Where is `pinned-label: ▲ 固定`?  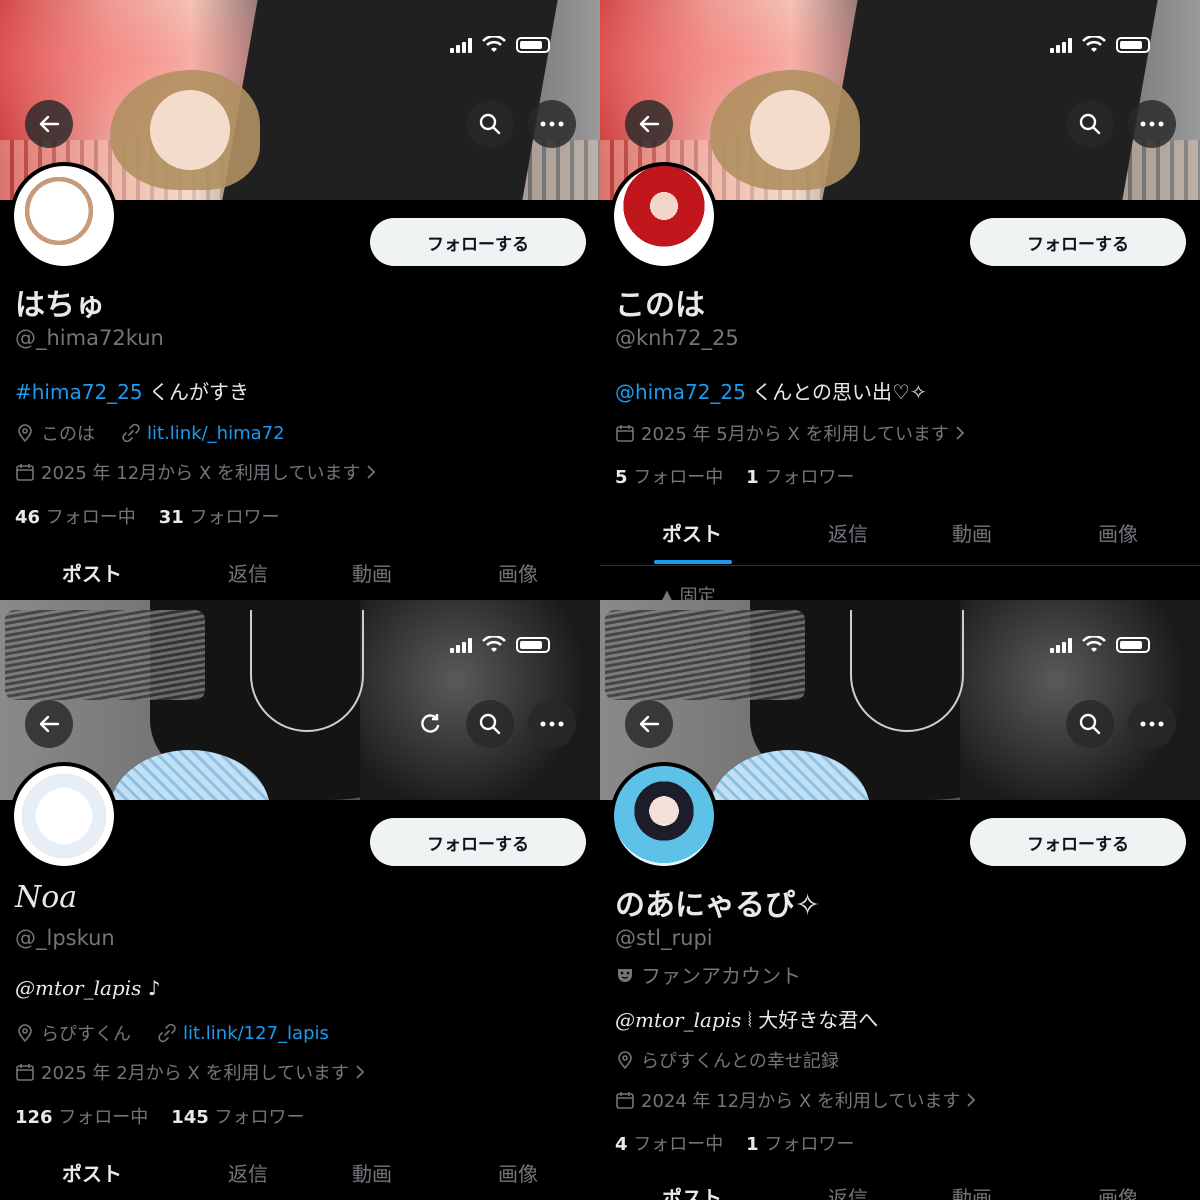 pinned-label: ▲ 固定 is located at coordinates (688, 591).